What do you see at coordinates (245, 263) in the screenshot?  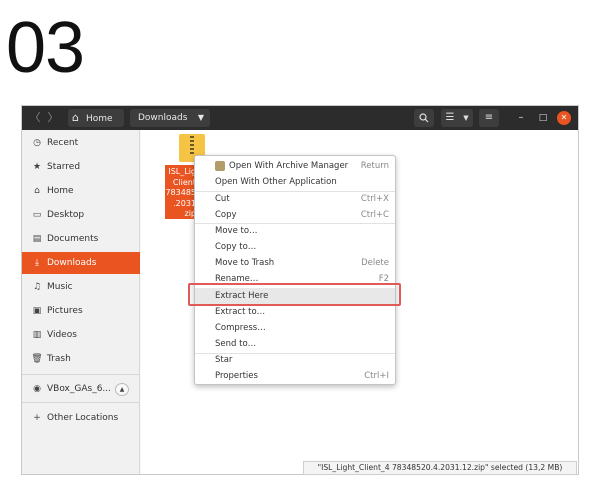 I see `menu-item-label: Move to Trash` at bounding box center [245, 263].